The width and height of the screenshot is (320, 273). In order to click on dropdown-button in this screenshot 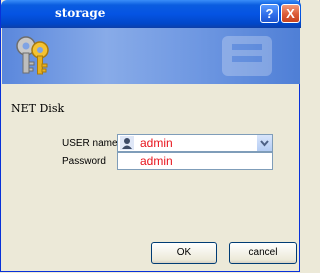, I will do `click(264, 143)`.